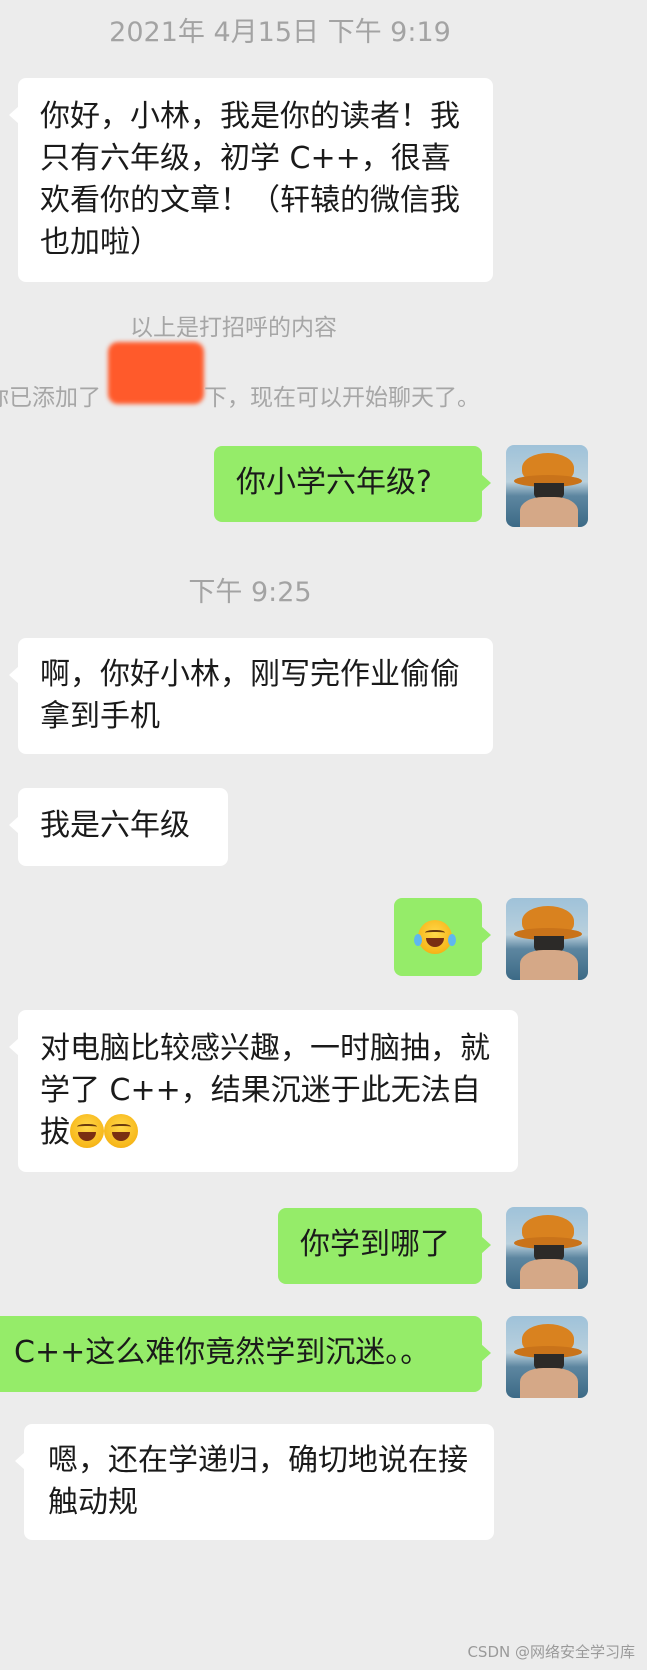 This screenshot has height=1670, width=647. I want to click on message-bubble-incoming: 啊，你好小林，刚写完作业偷偷拿到手机, so click(251, 696).